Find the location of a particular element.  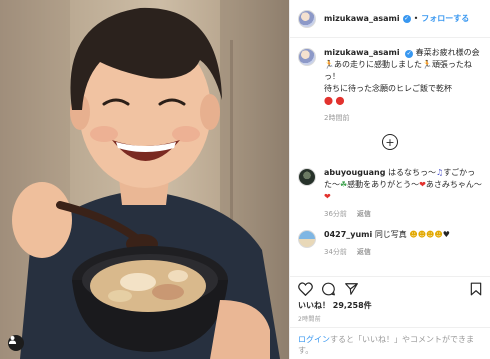

comment-timestamp: 36分前 is located at coordinates (335, 214).